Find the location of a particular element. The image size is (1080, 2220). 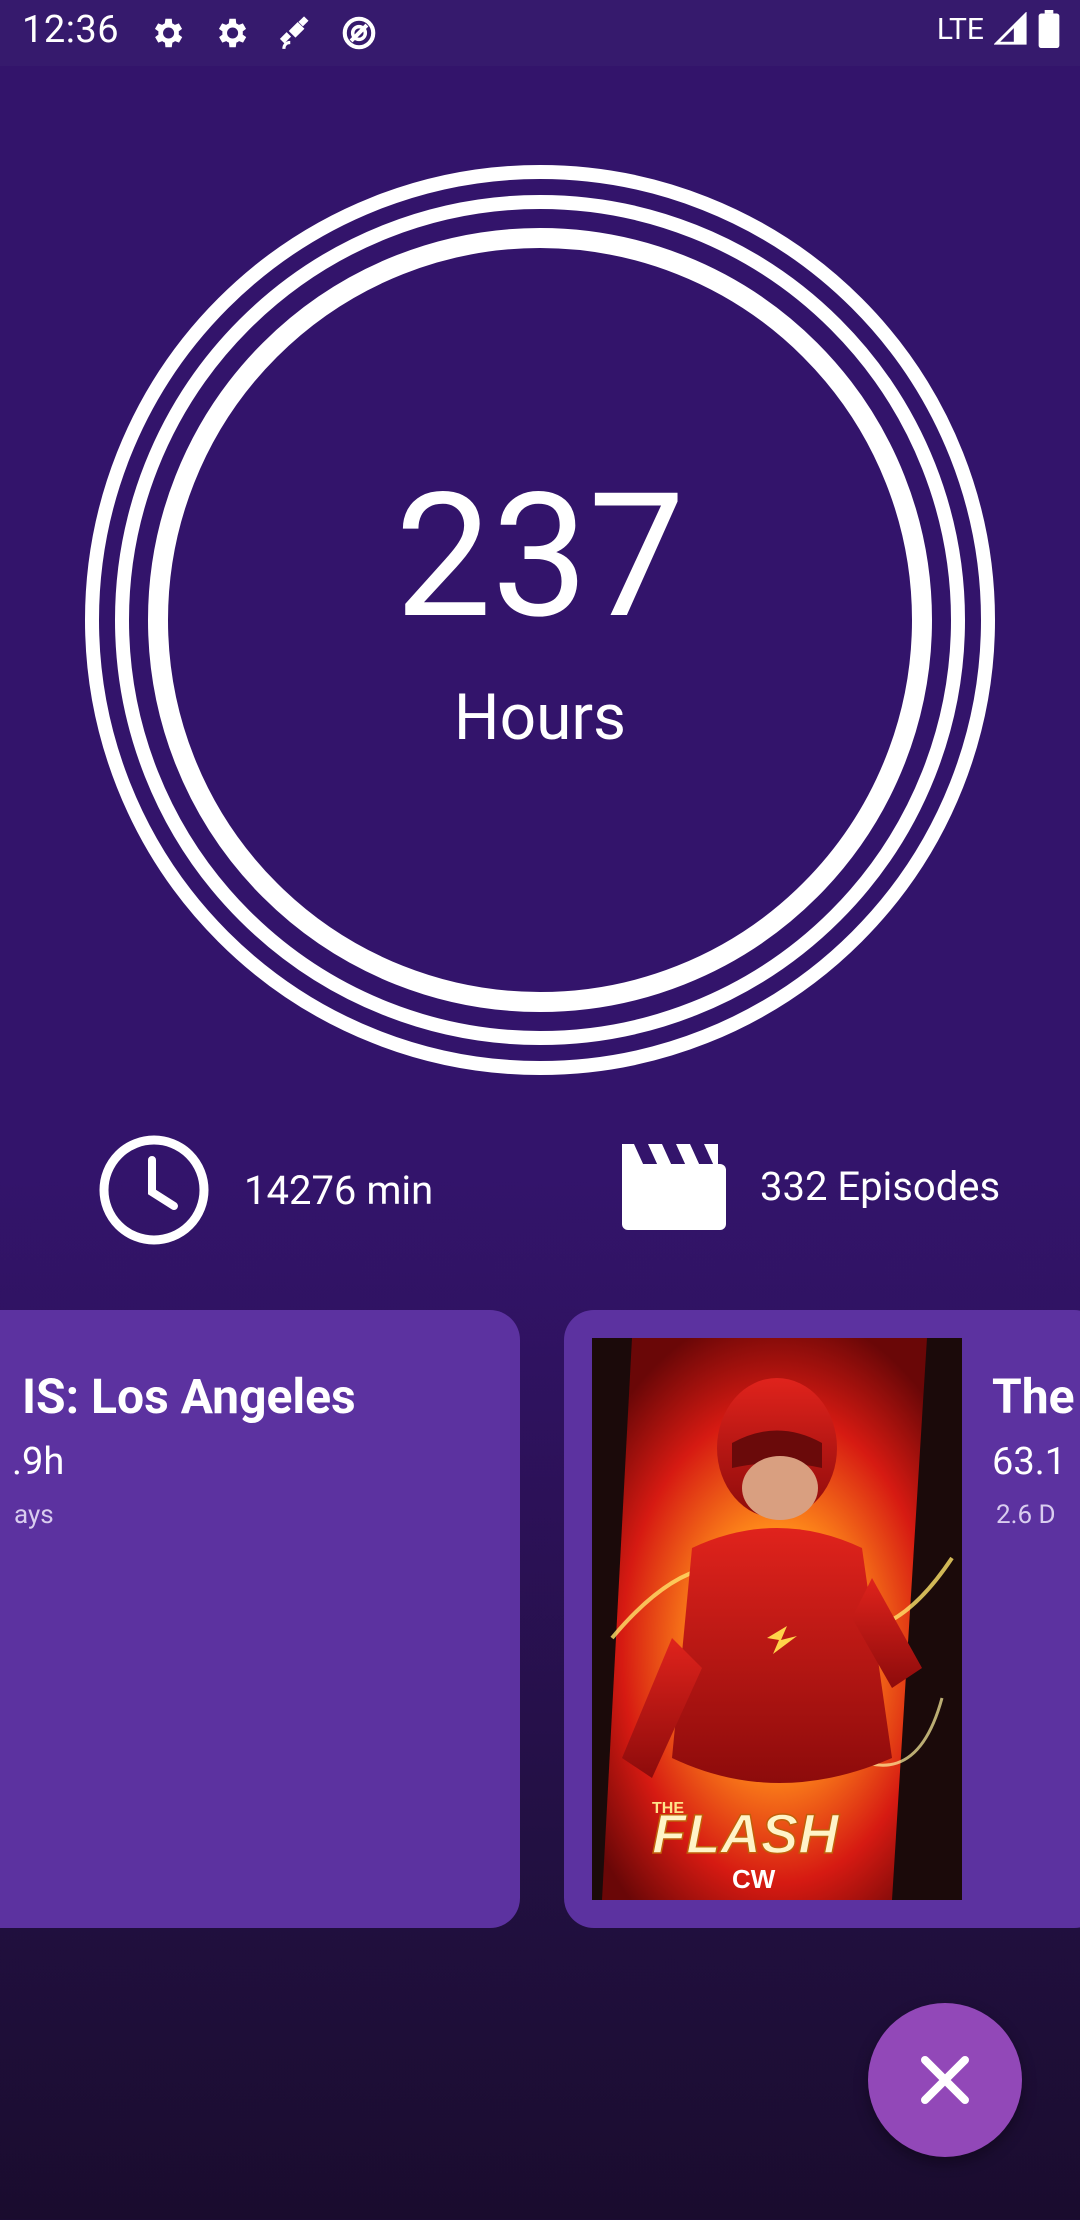

show-days: 2.6 D is located at coordinates (1026, 1515).